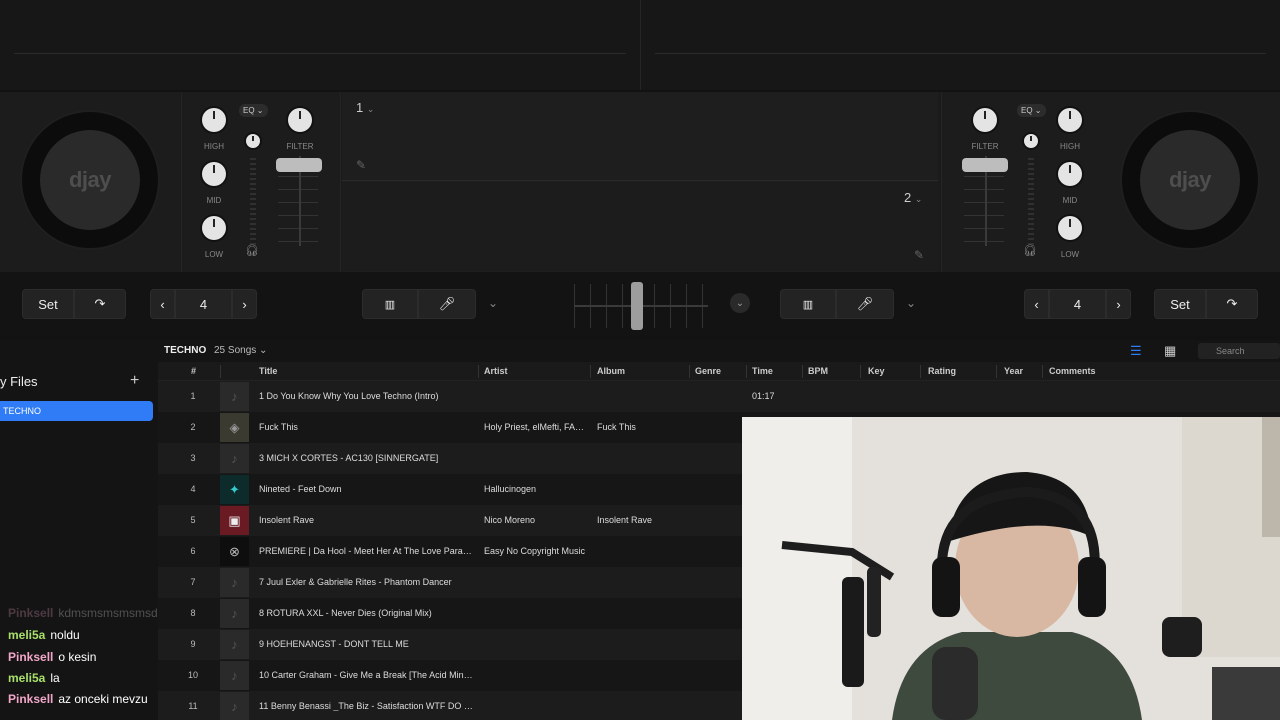 Image resolution: width=1280 pixels, height=720 pixels. I want to click on chevron-left-icon: ‹, so click(1036, 304).